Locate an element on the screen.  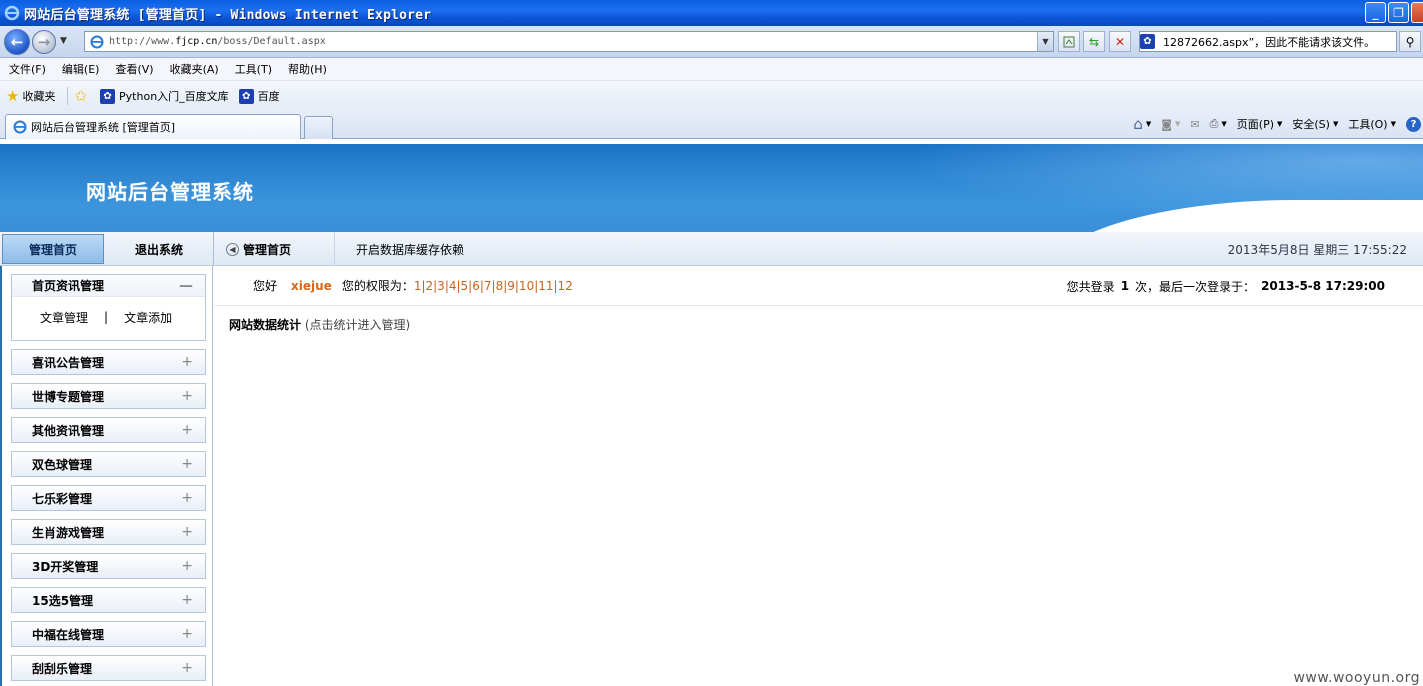
menu-edit: 编辑(E) is located at coordinates (81, 69).